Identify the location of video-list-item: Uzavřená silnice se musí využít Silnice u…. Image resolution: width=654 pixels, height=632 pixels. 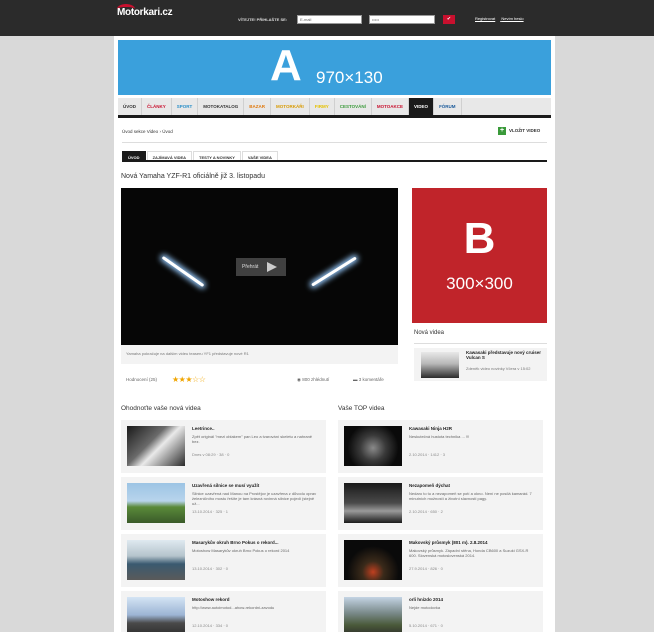
(223, 503).